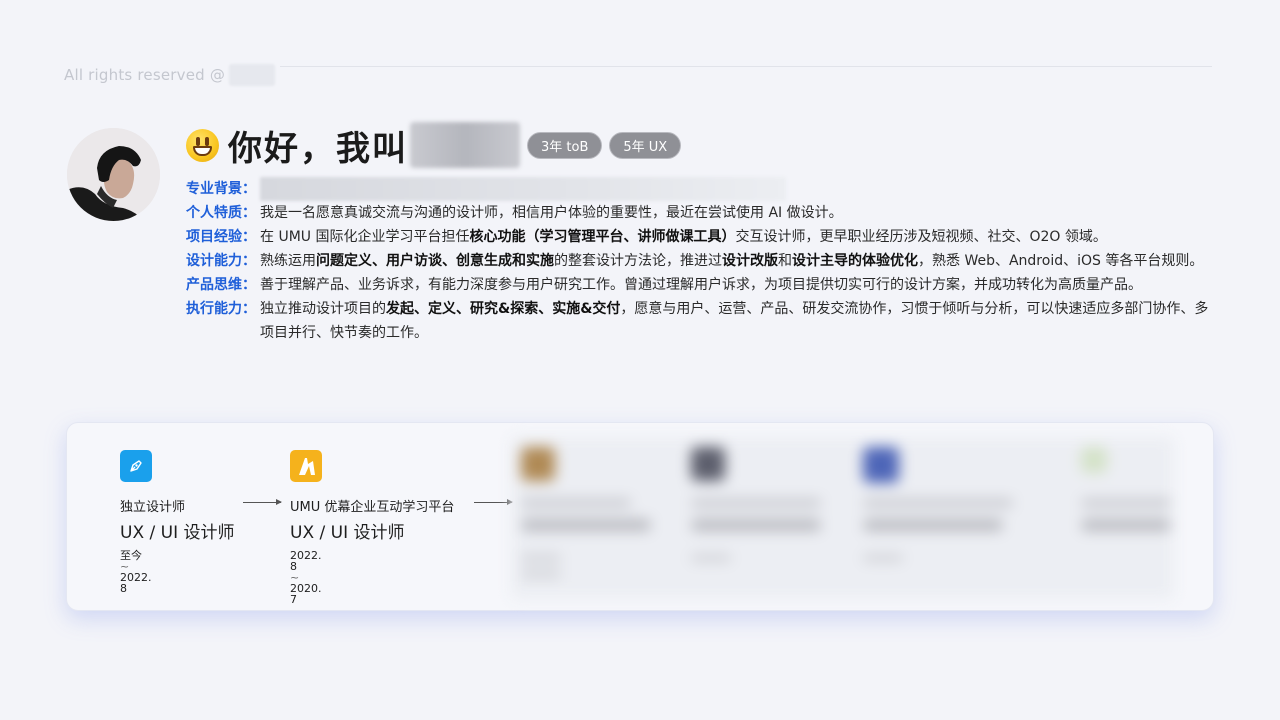  I want to click on profile-highlight: 发起、定义、研究&探索、实施&交付, so click(503, 309).